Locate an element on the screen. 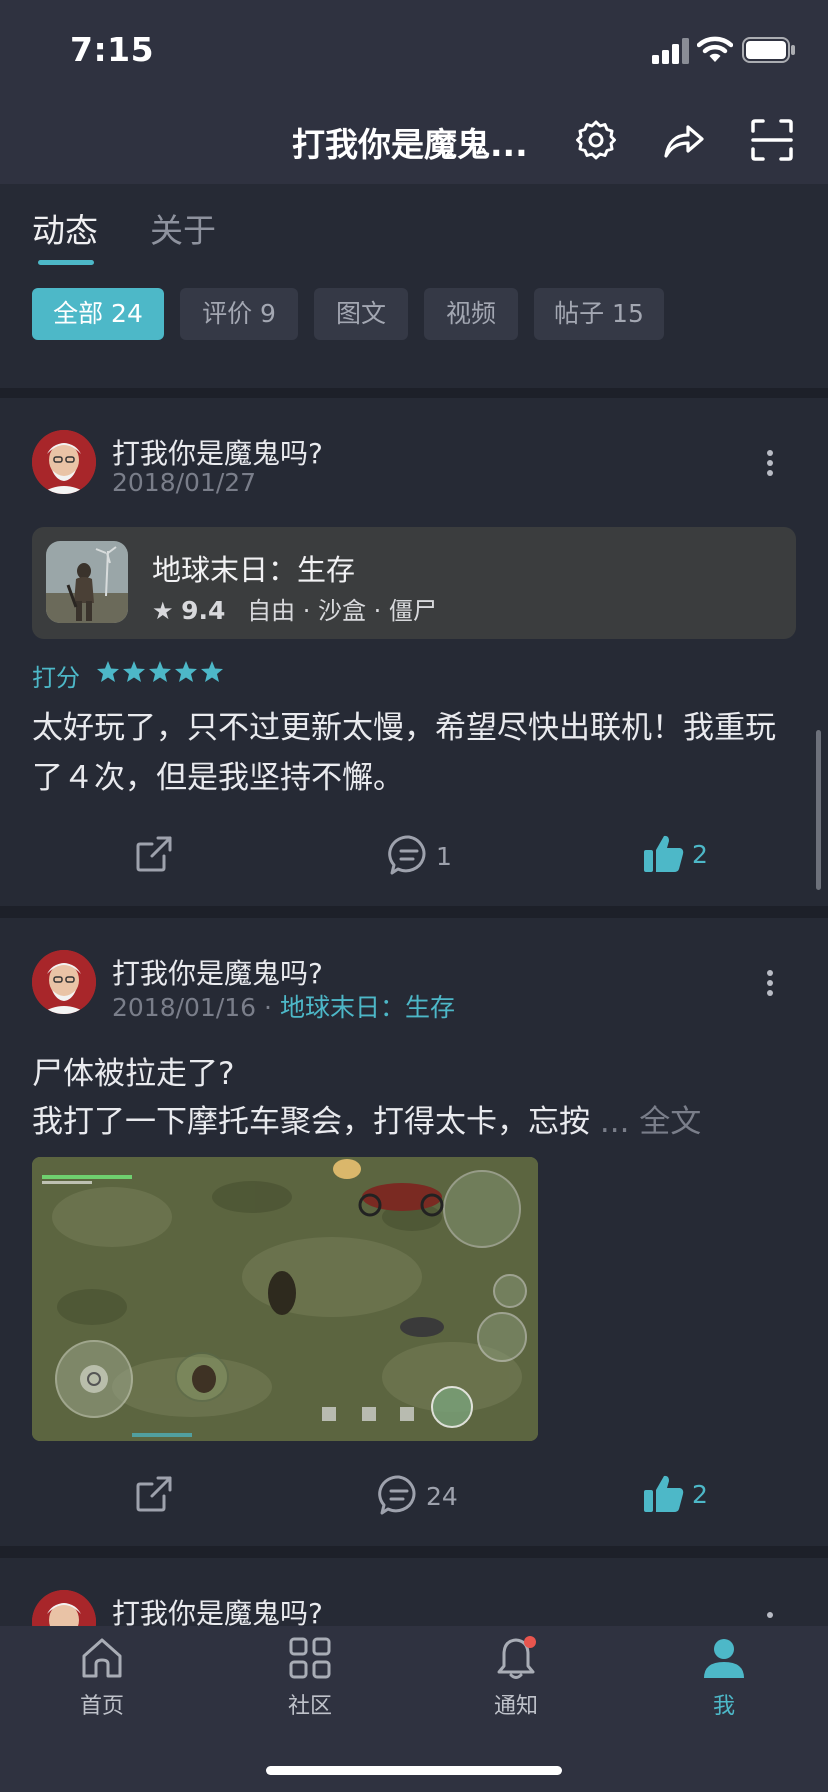 This screenshot has width=828, height=1792. scan-icon is located at coordinates (772, 140).